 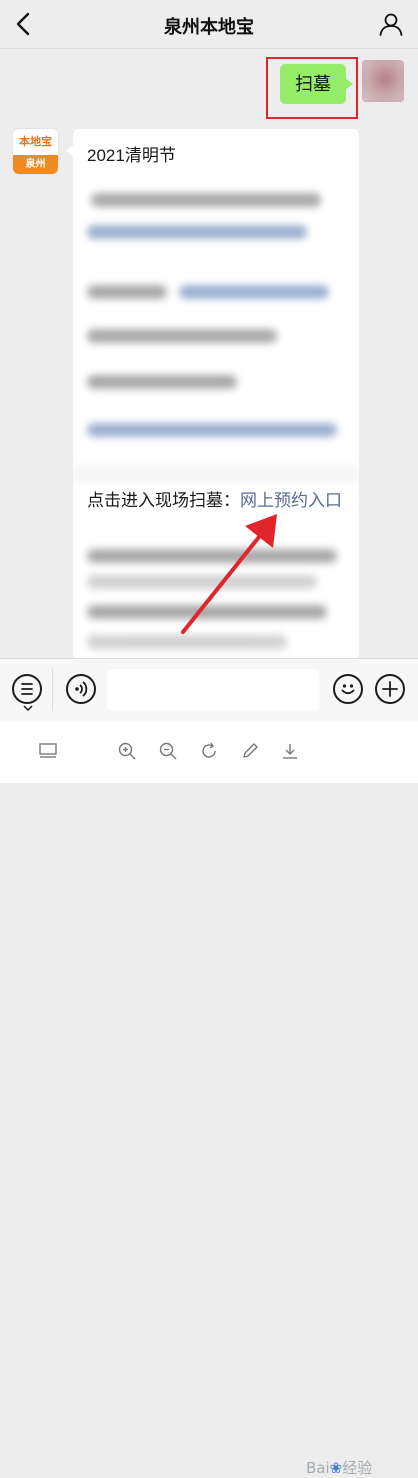 I want to click on emoji-icon, so click(x=348, y=689).